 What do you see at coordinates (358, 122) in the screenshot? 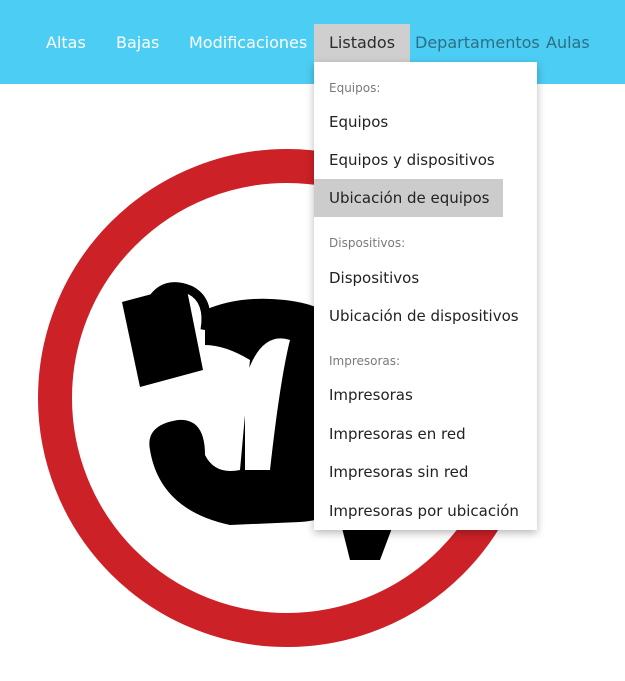
I see `menu-item-equipos: Equipos` at bounding box center [358, 122].